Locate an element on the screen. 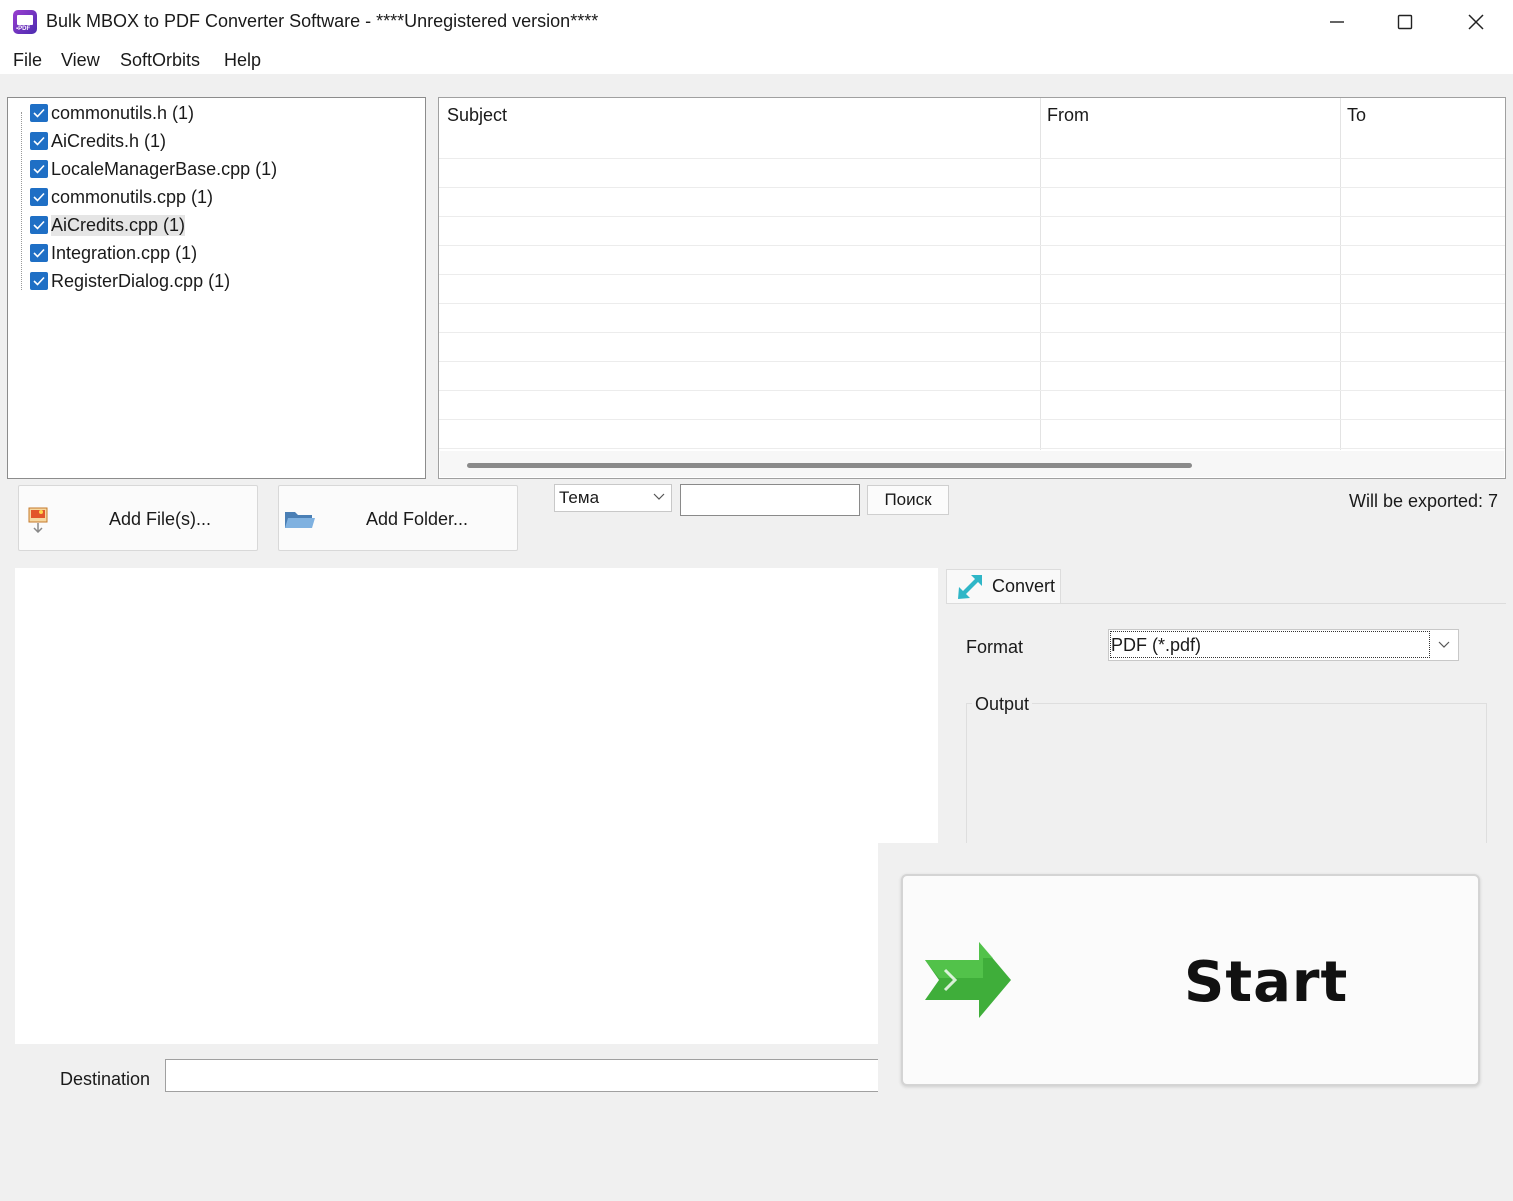 The width and height of the screenshot is (1513, 1201). app-icon: ▪PDF is located at coordinates (25, 22).